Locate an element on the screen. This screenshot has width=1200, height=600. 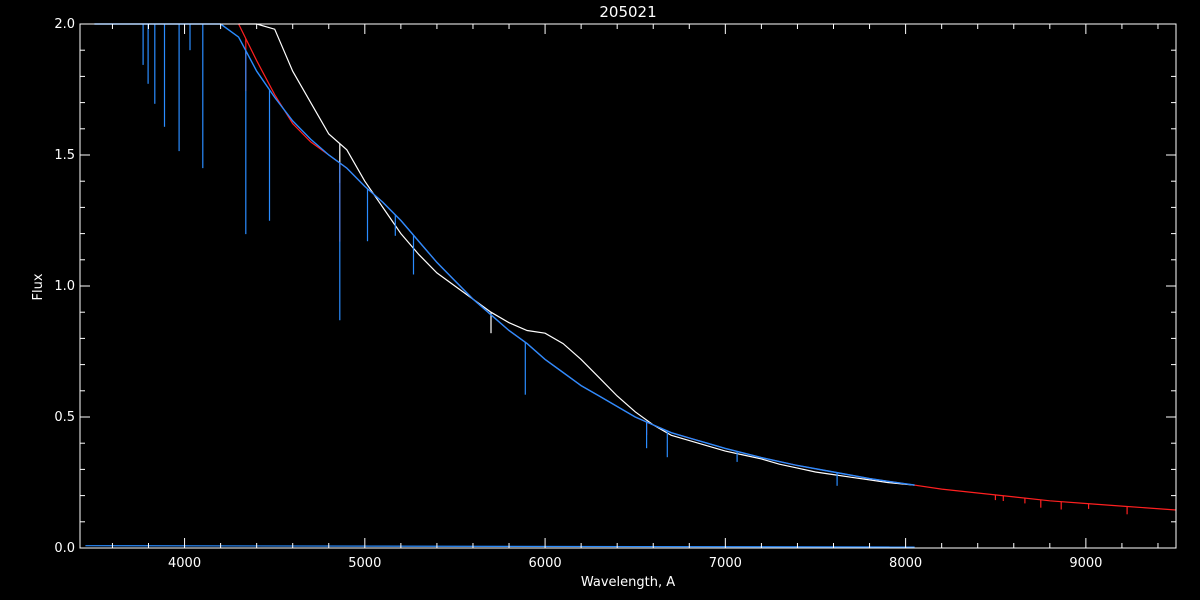
x-axis-label: Wavelength, A is located at coordinates (628, 582).